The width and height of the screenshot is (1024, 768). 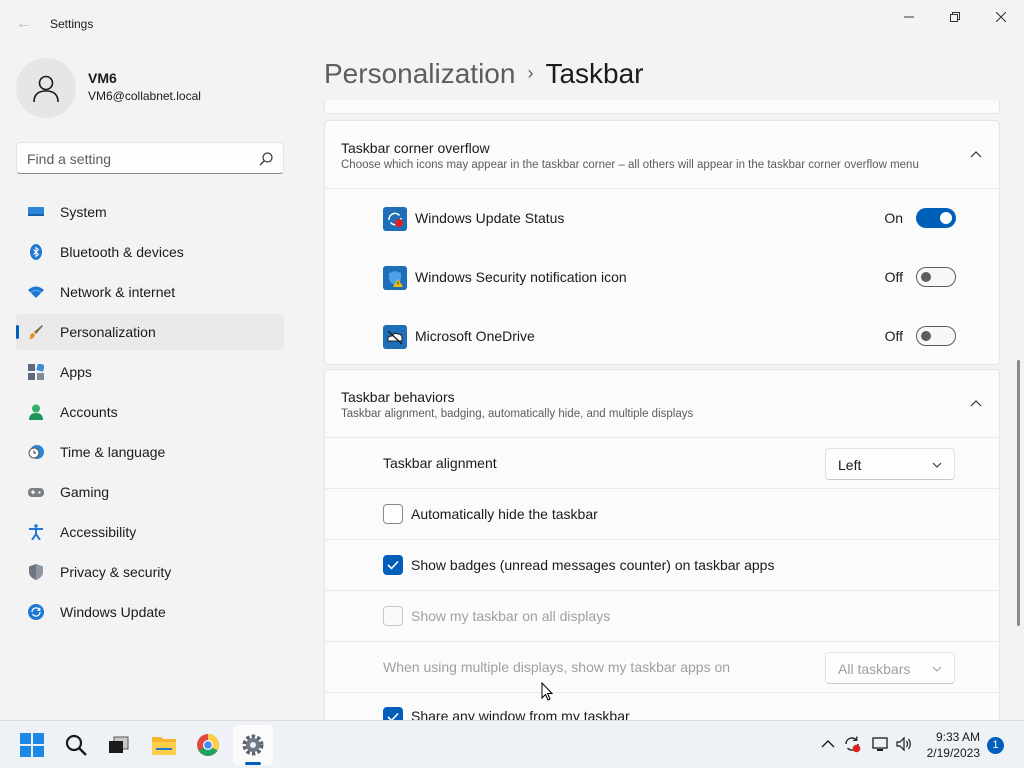 I want to click on sidebar-item-apps: Apps, so click(x=150, y=372).